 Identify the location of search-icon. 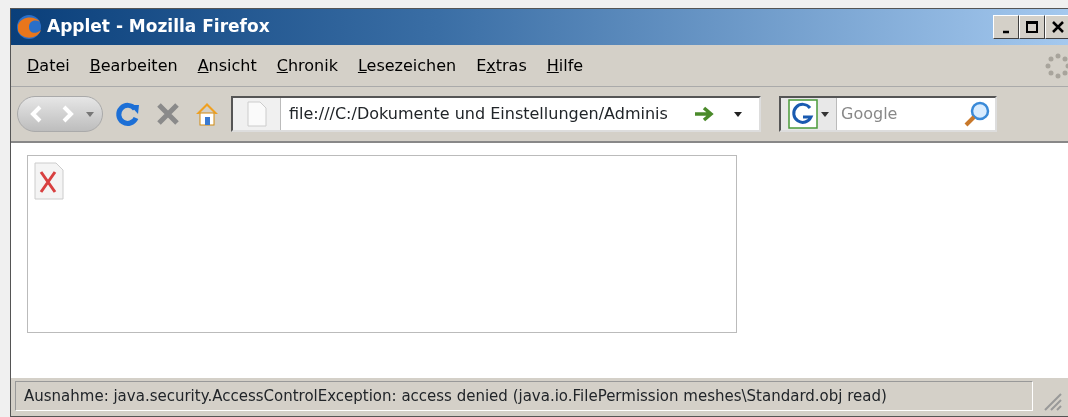
(977, 114).